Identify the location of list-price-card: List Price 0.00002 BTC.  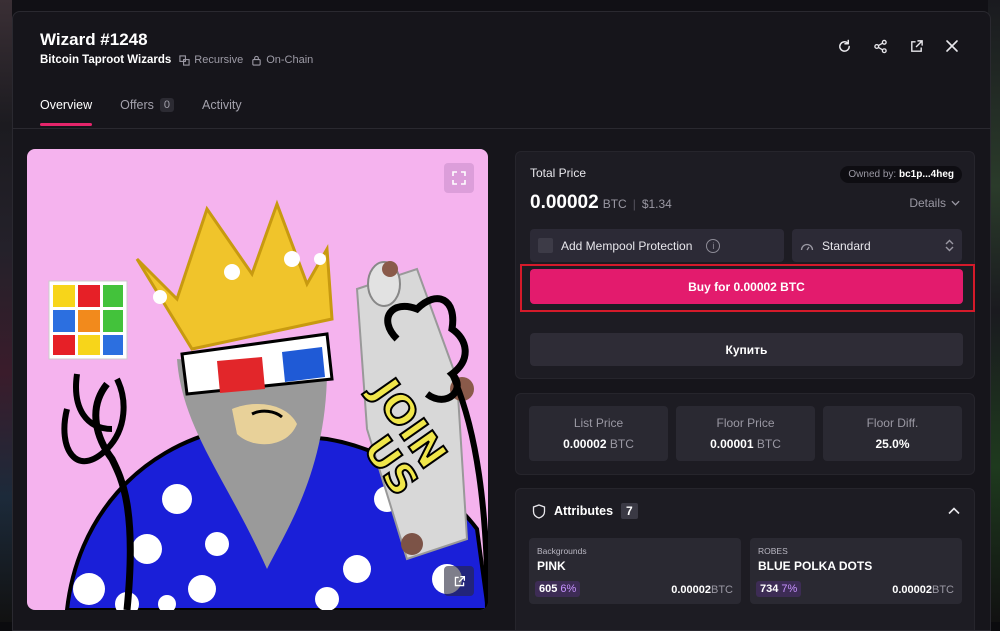
(598, 433).